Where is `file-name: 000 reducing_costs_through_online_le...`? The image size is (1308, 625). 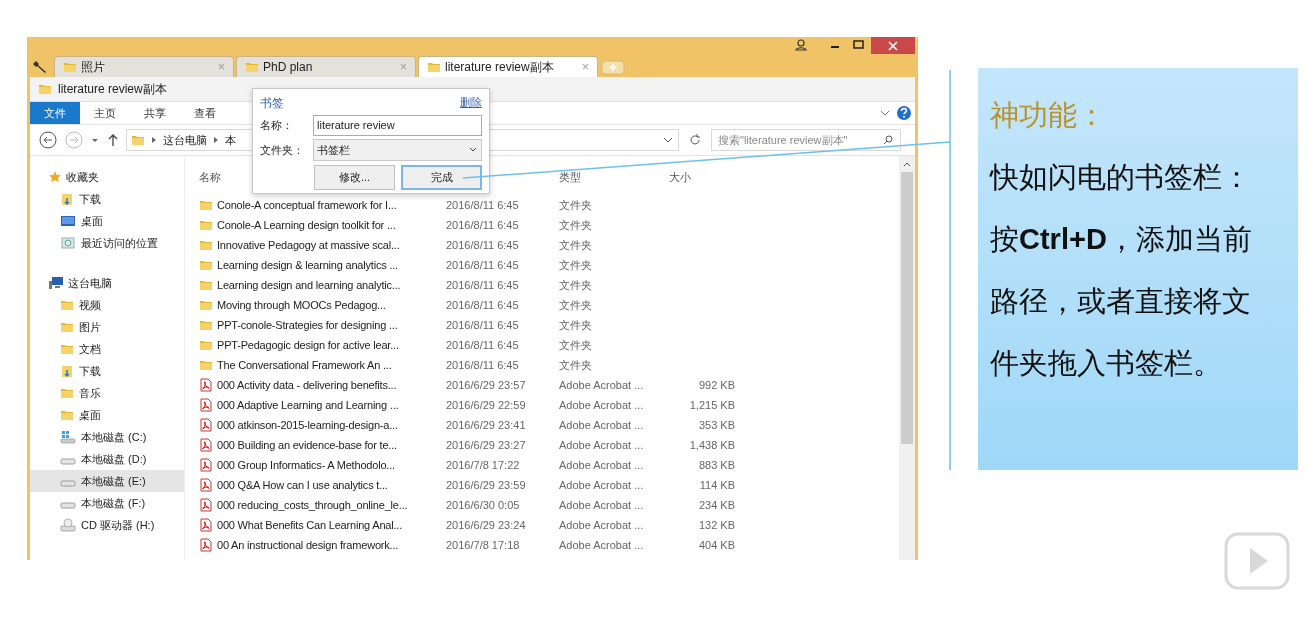
file-name: 000 reducing_costs_through_online_le... is located at coordinates (312, 505).